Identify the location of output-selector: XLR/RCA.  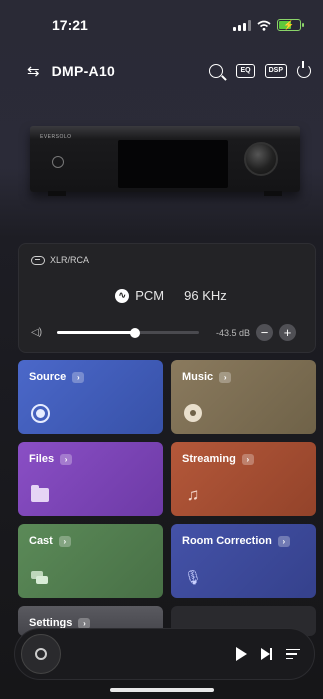
(60, 260).